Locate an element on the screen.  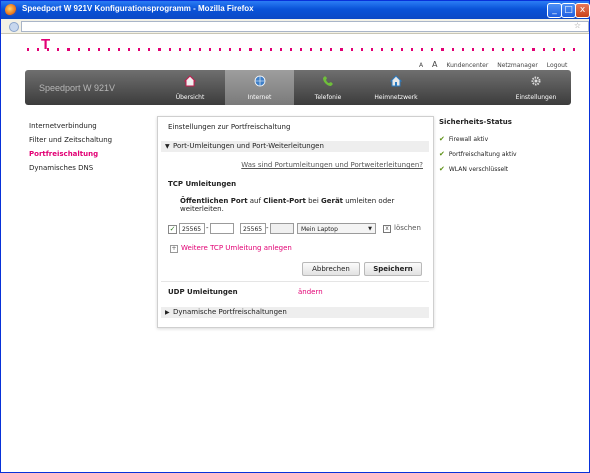
nav-uebersicht: Übersicht is located at coordinates (190, 87).